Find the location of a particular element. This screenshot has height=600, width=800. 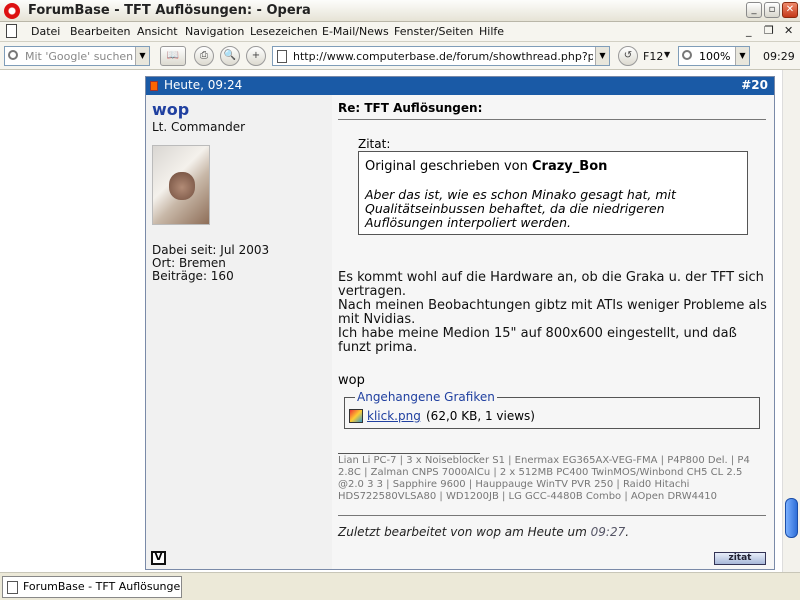

signature-divider is located at coordinates (409, 453).